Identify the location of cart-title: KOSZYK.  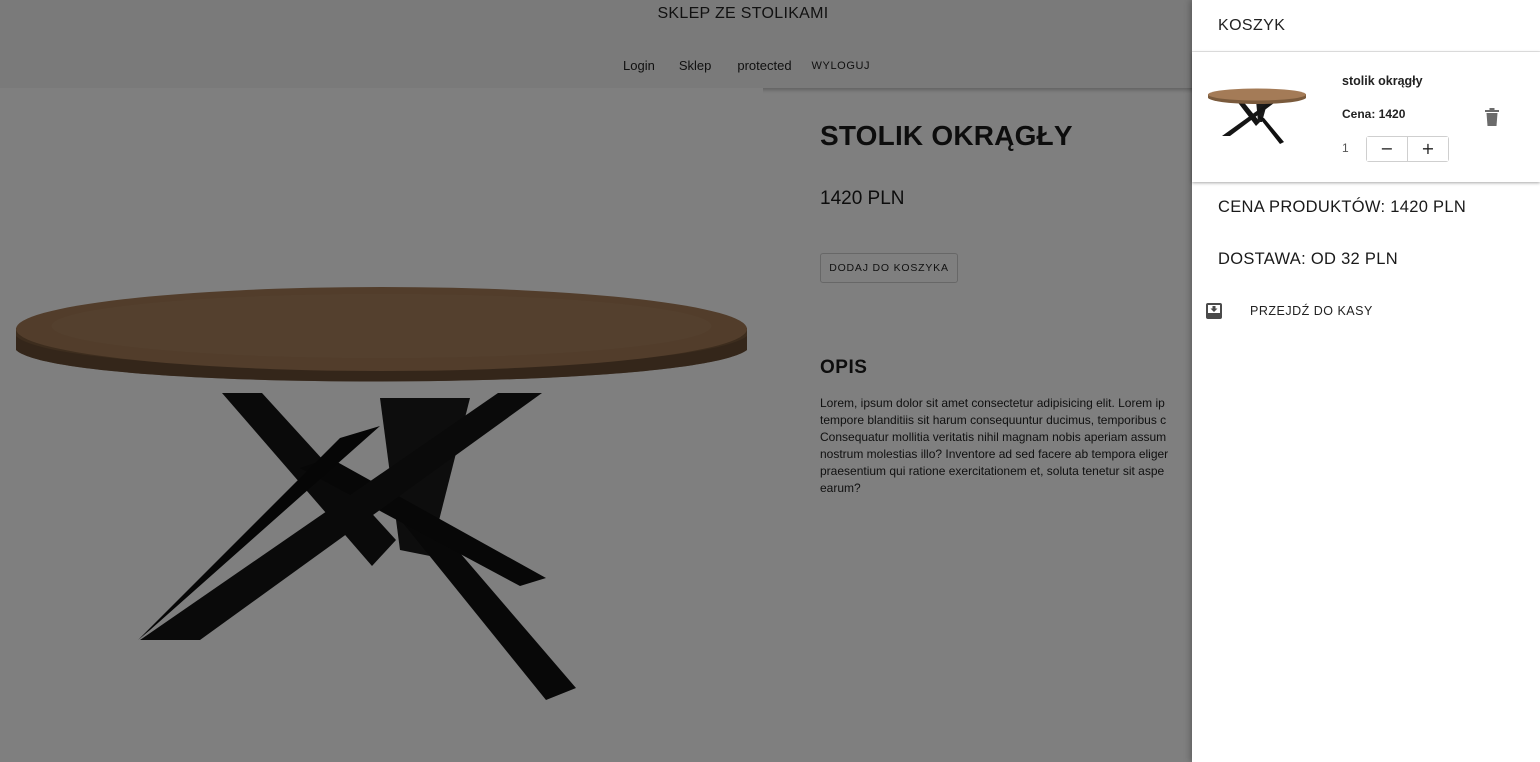
(1252, 25).